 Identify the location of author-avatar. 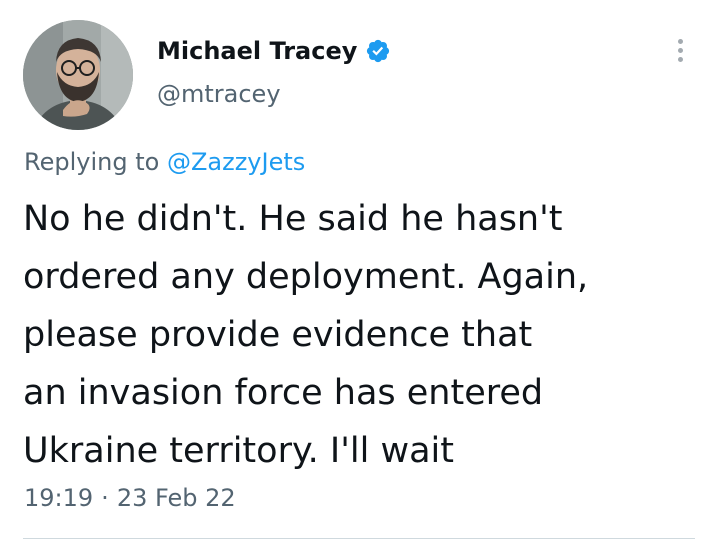
(78, 75).